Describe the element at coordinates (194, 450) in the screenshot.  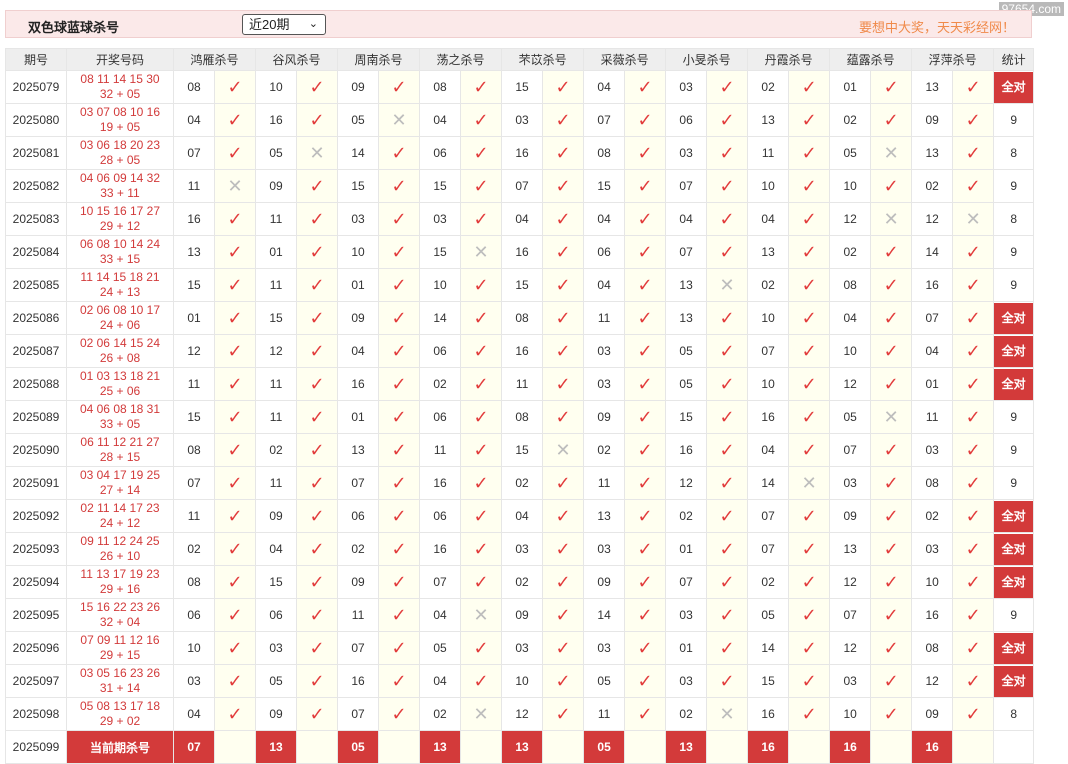
I see `kill-number-cell: 08` at that location.